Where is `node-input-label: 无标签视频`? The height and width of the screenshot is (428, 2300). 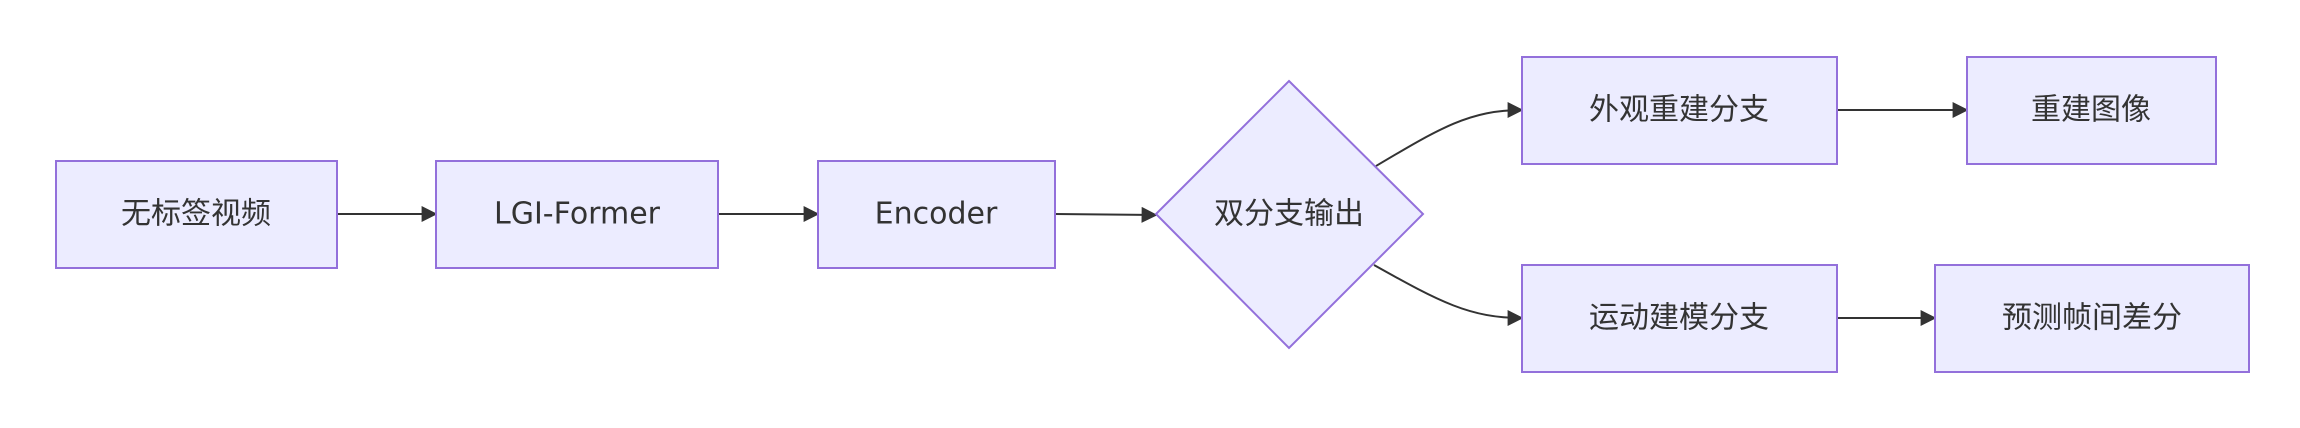 node-input-label: 无标签视频 is located at coordinates (196, 214).